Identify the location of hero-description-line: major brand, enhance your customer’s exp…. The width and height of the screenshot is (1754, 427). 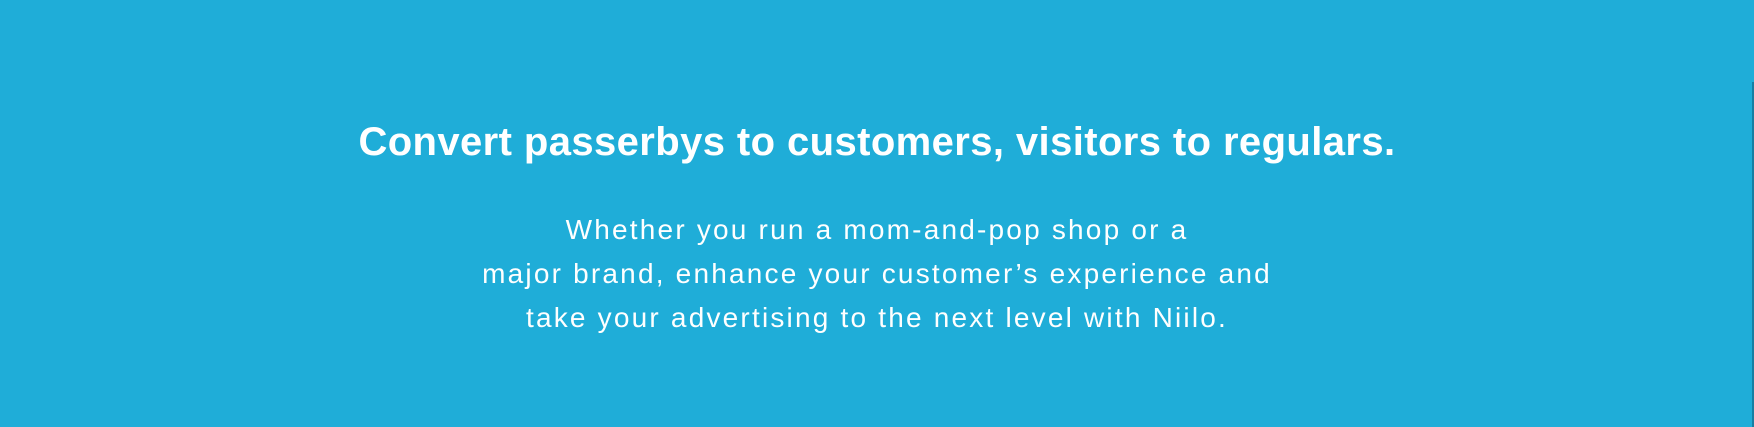
(877, 273).